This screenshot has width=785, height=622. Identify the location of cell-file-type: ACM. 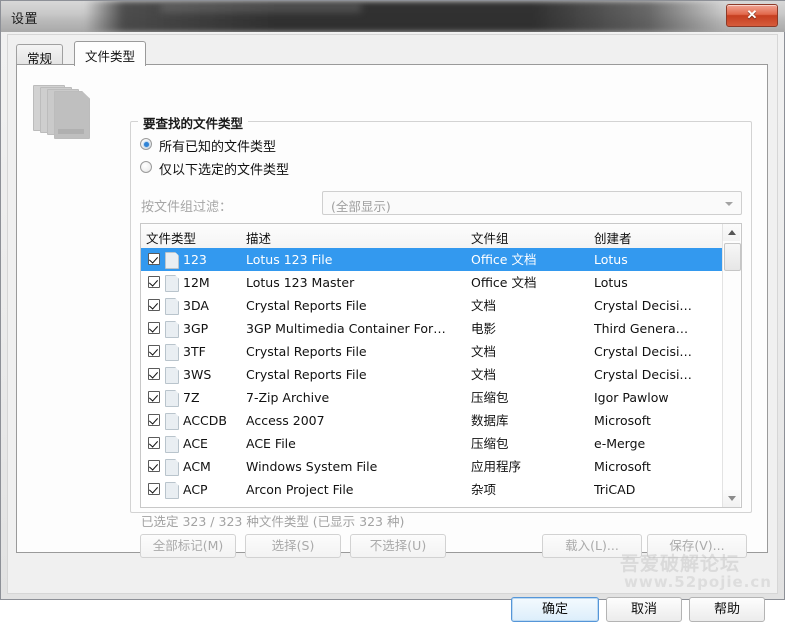
(197, 466).